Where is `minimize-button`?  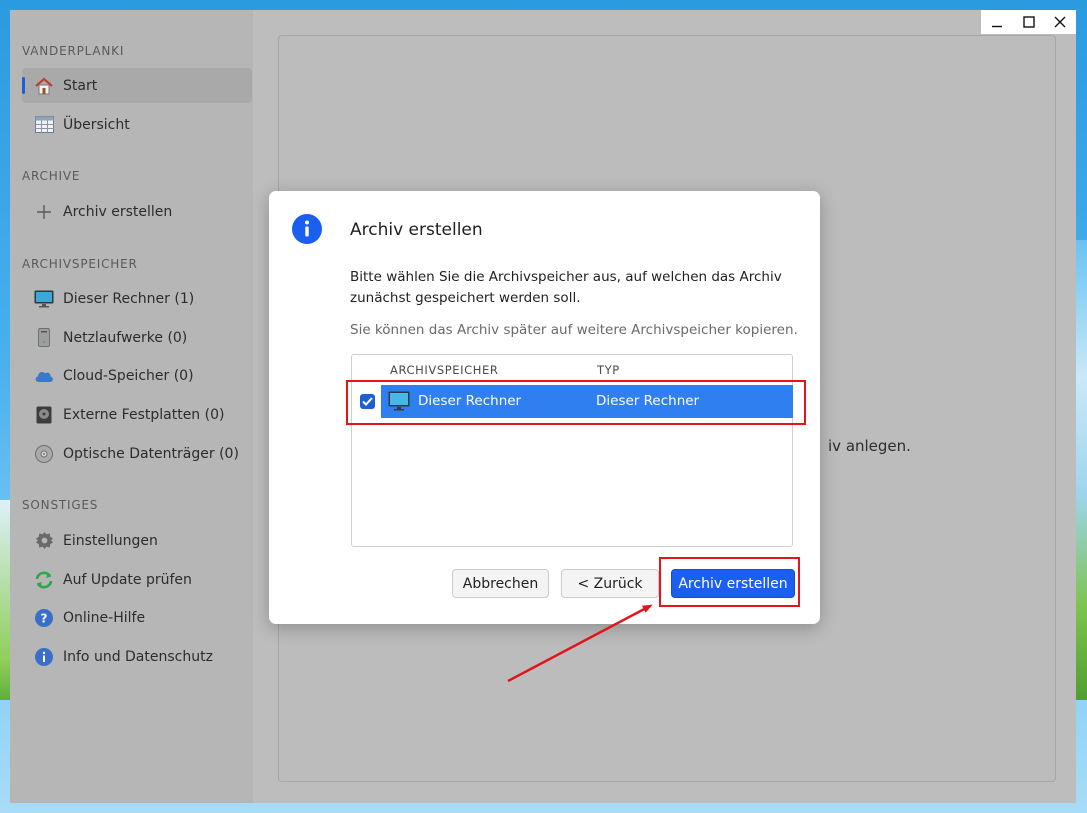 minimize-button is located at coordinates (997, 22).